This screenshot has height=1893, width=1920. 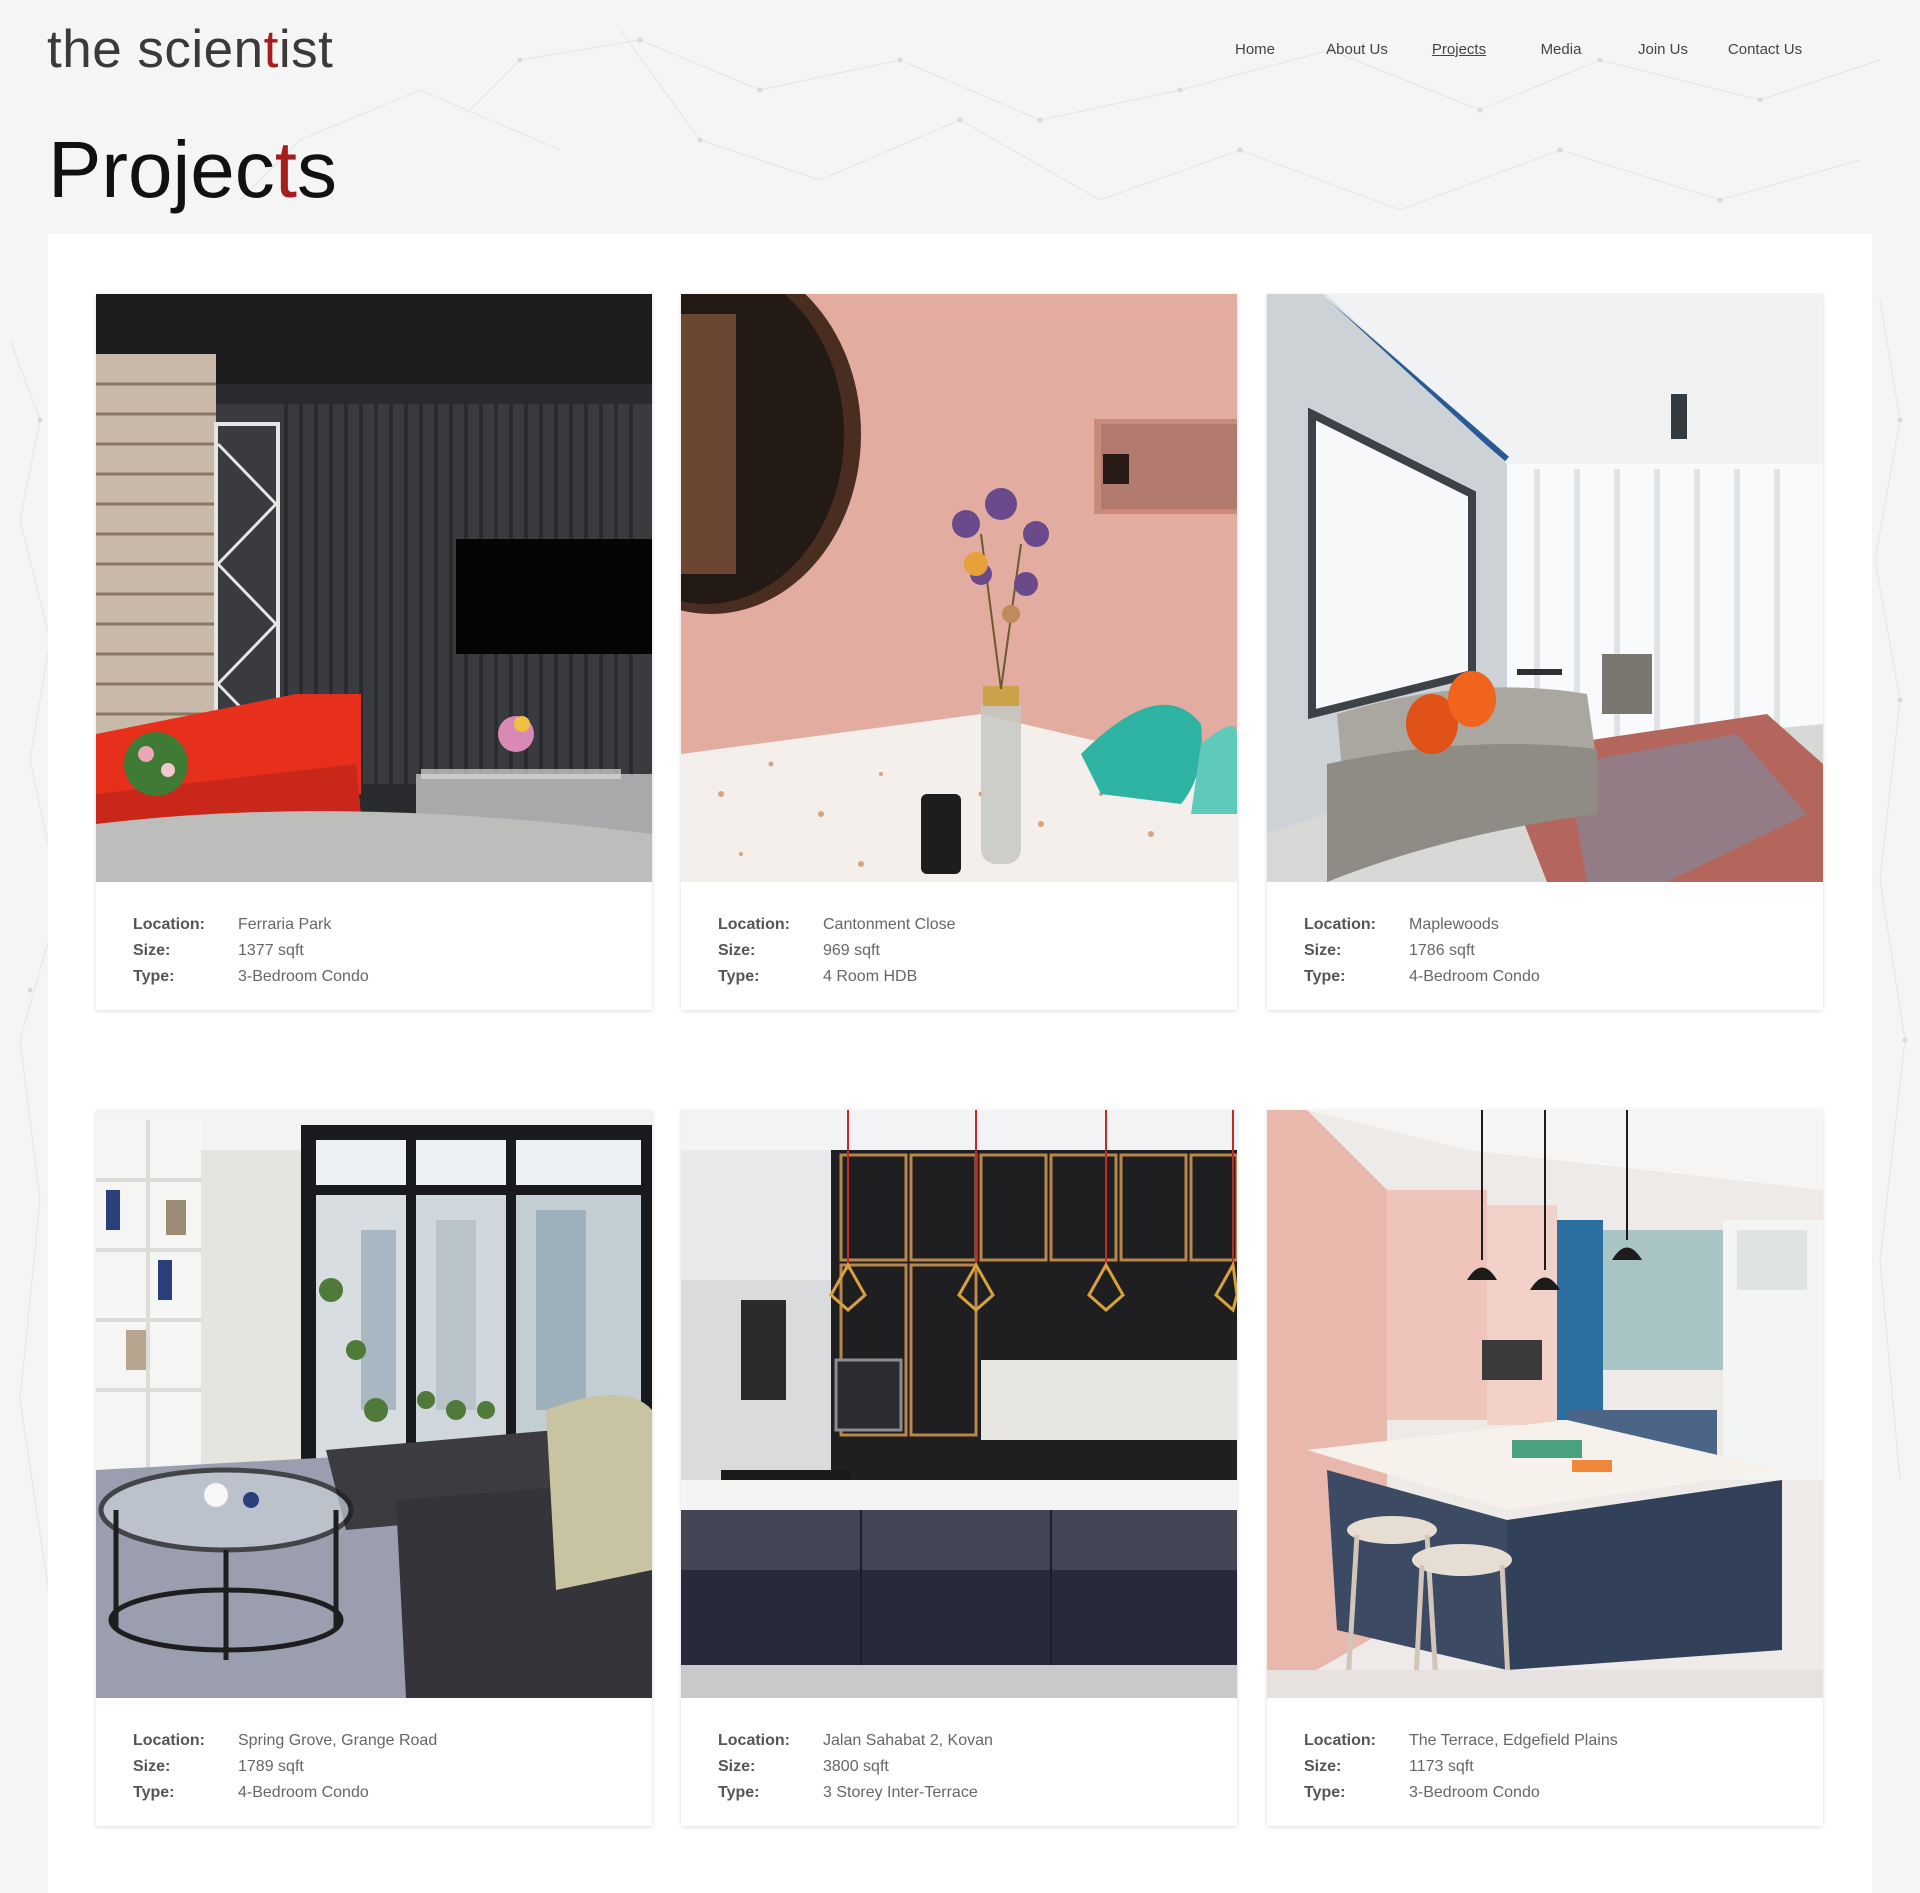 I want to click on location-value: Jalan Sahabat 2, Kovan, so click(x=908, y=1740).